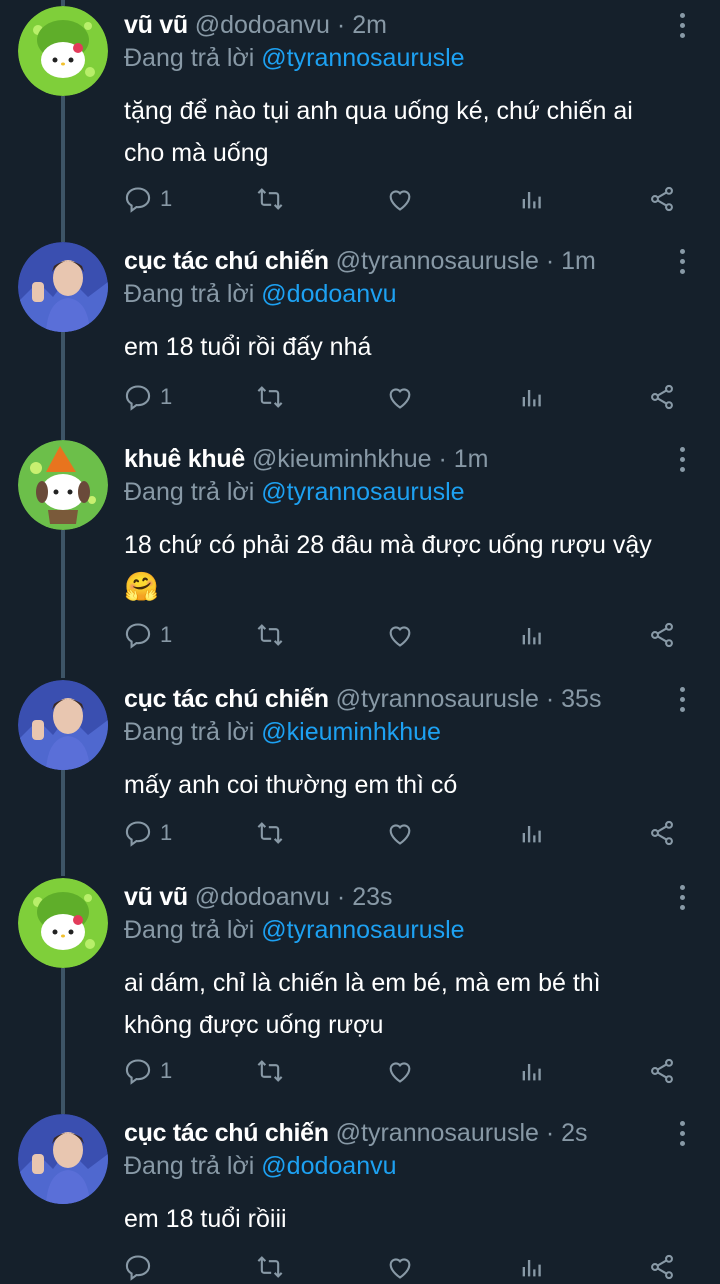 This screenshot has width=720, height=1284. What do you see at coordinates (184, 459) in the screenshot?
I see `display-name: khuê khuê` at bounding box center [184, 459].